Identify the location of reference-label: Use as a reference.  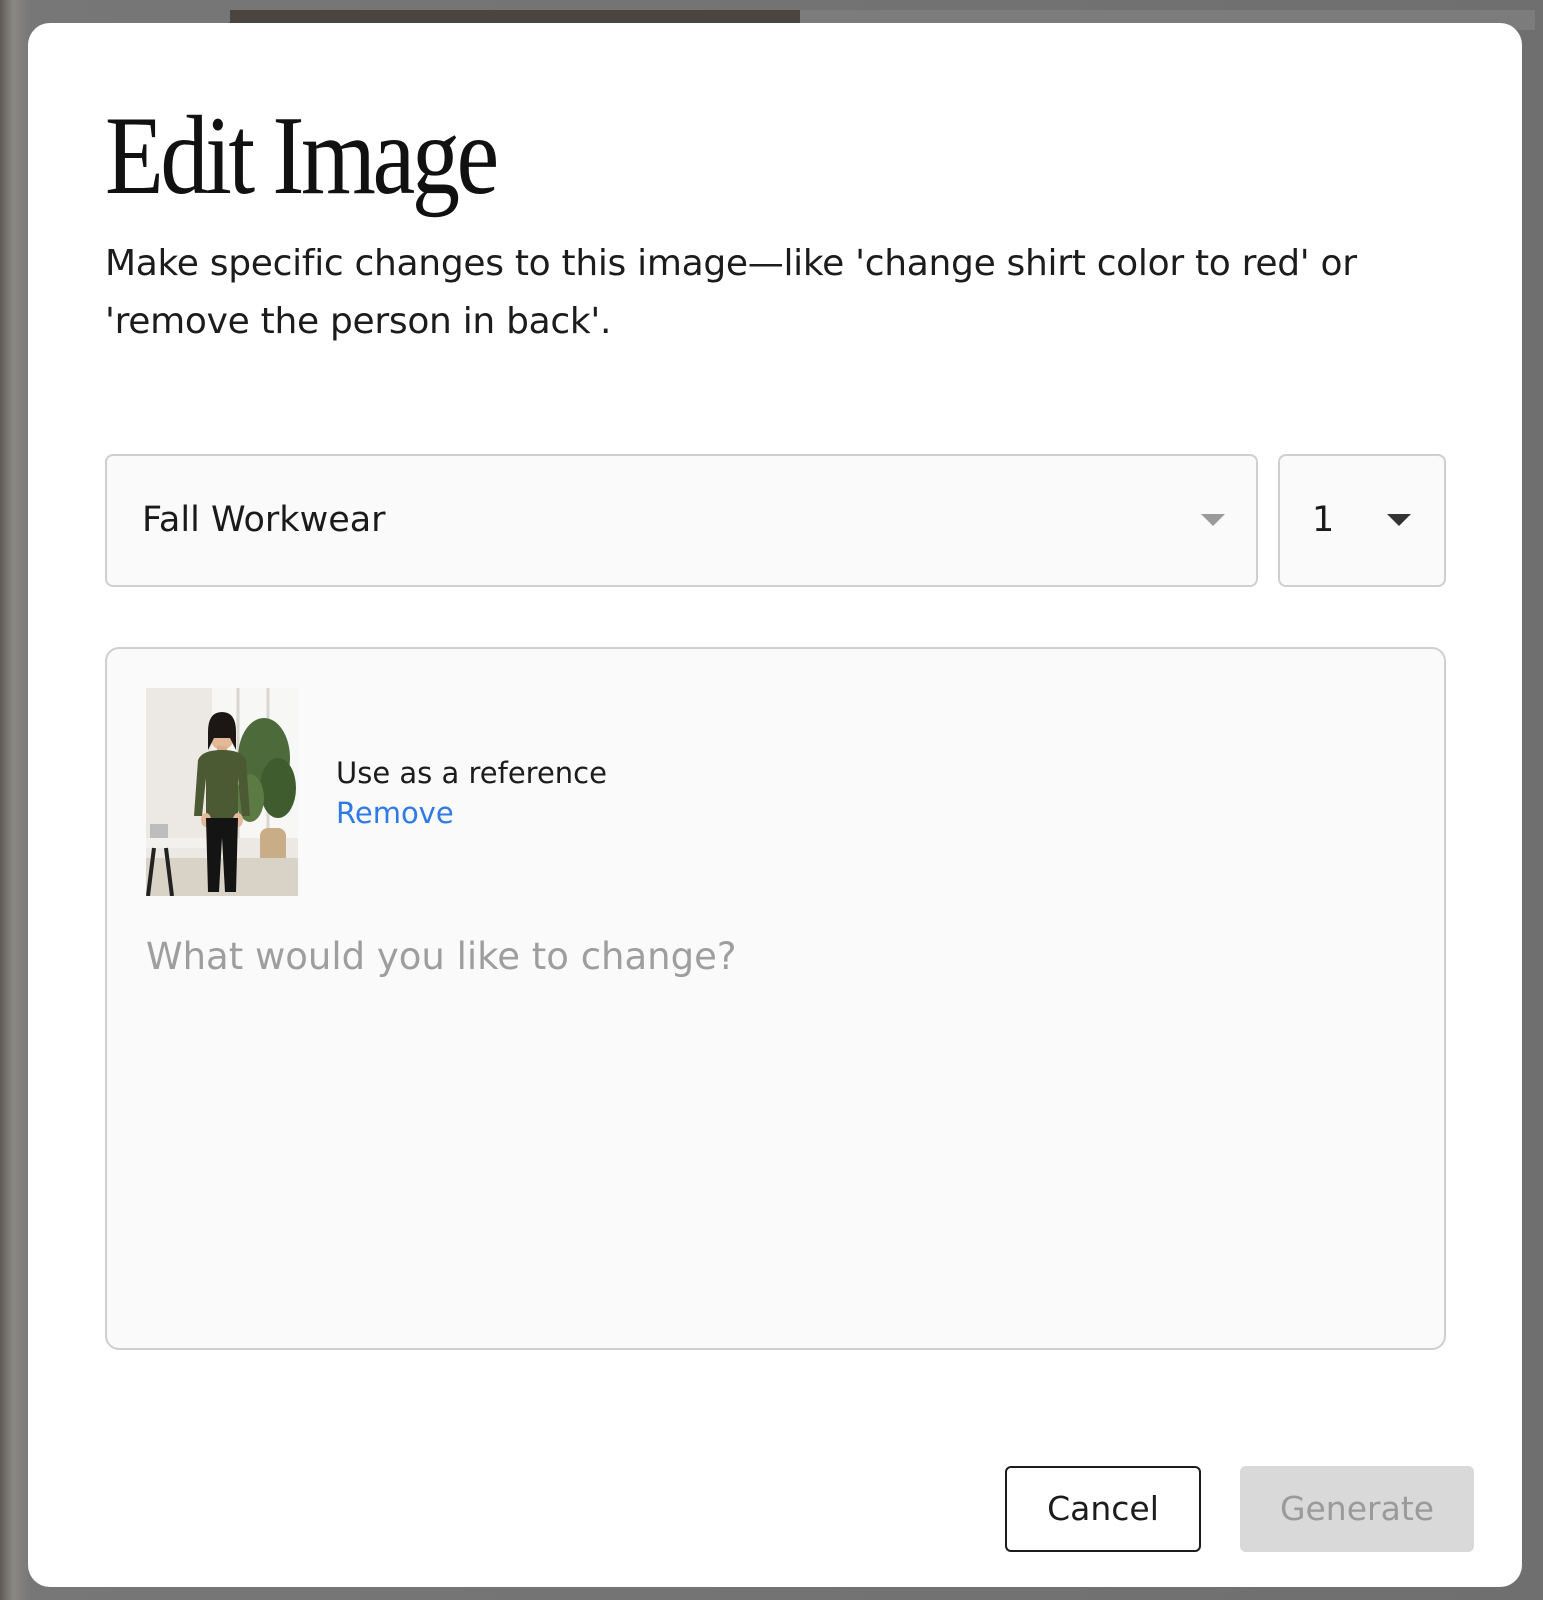
(471, 773).